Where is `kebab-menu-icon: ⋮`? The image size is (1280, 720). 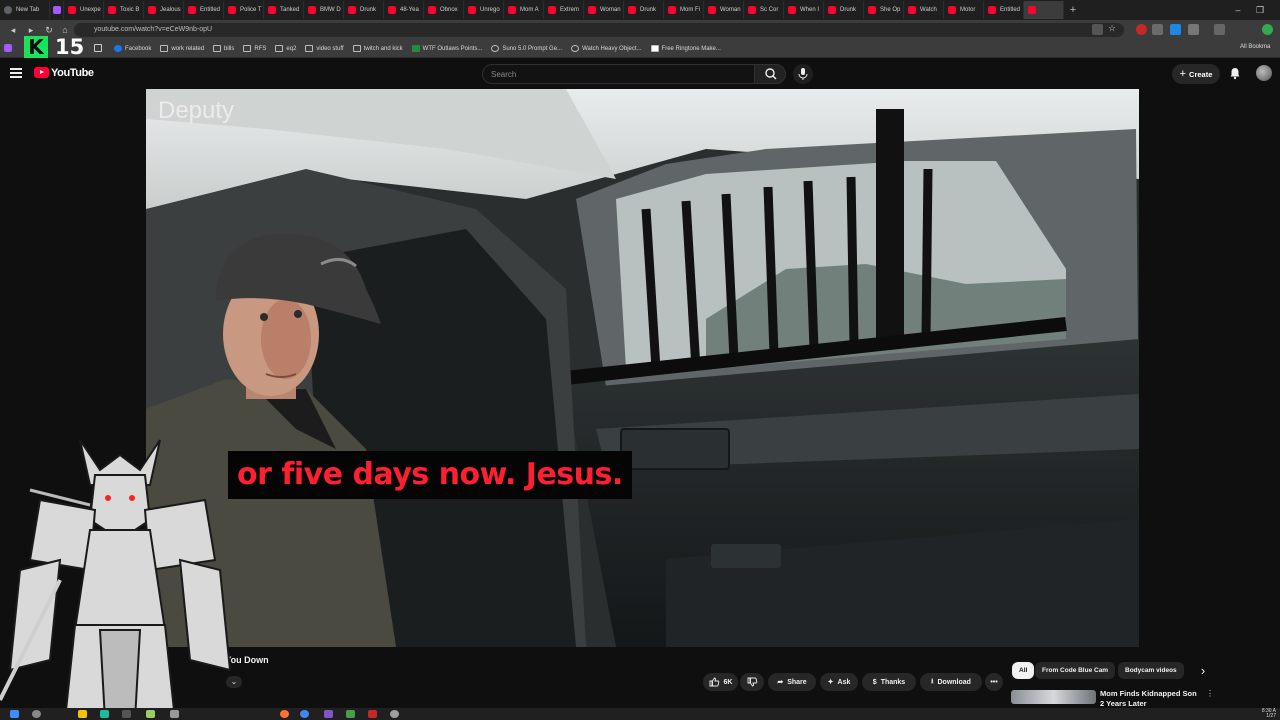 kebab-menu-icon: ⋮ is located at coordinates (1210, 694).